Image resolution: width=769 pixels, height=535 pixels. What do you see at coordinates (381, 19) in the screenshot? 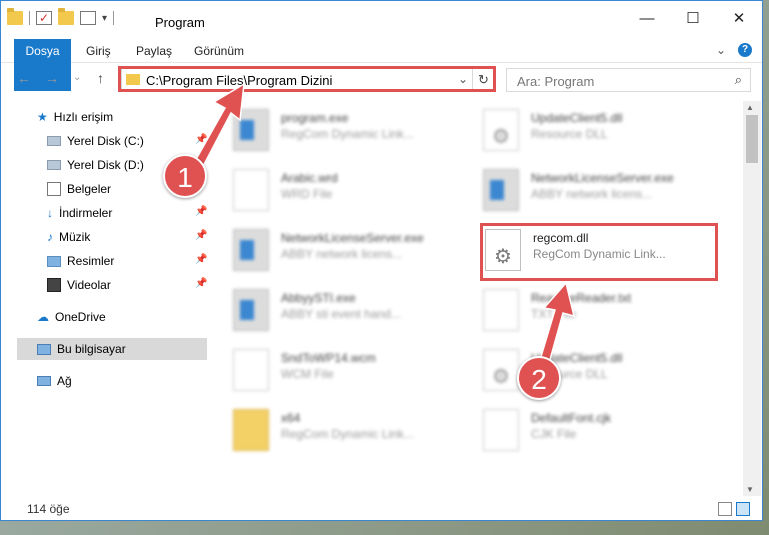
I see `title-bar: ✓ ▾ Program — ☐ ✕` at bounding box center [381, 19].